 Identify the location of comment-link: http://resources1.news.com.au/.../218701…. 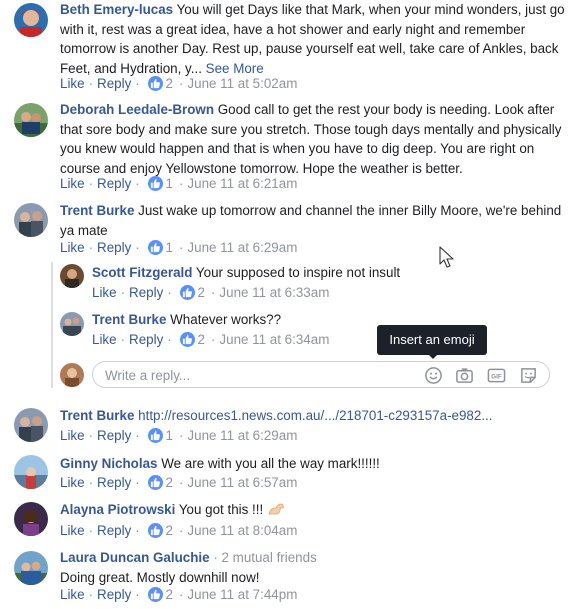
(315, 415).